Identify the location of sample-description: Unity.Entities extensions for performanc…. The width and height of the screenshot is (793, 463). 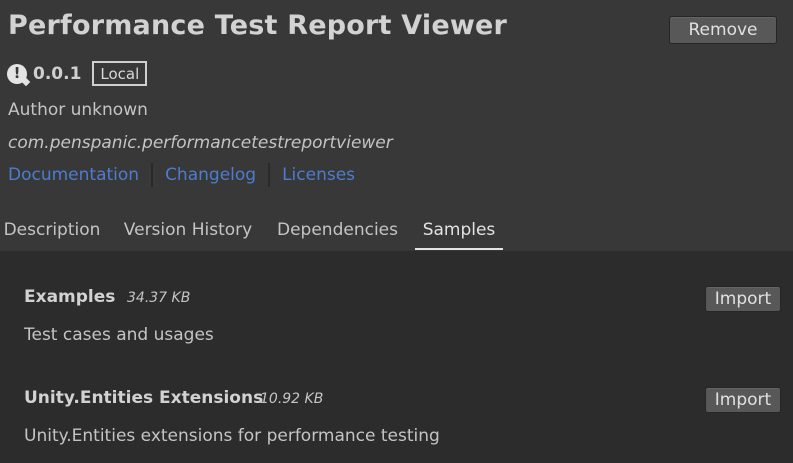
(232, 436).